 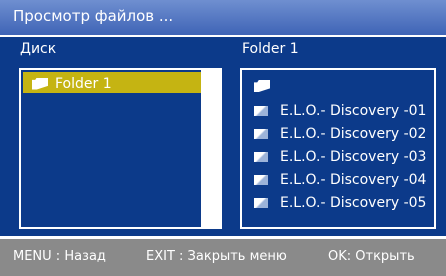 I want to click on exit-close-hint: EXIT : Закрыть меню, so click(x=216, y=256).